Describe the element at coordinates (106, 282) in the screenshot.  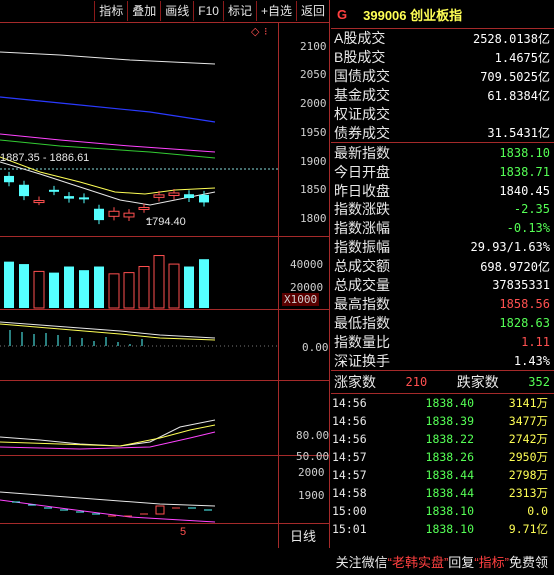
I see `volume-bars` at that location.